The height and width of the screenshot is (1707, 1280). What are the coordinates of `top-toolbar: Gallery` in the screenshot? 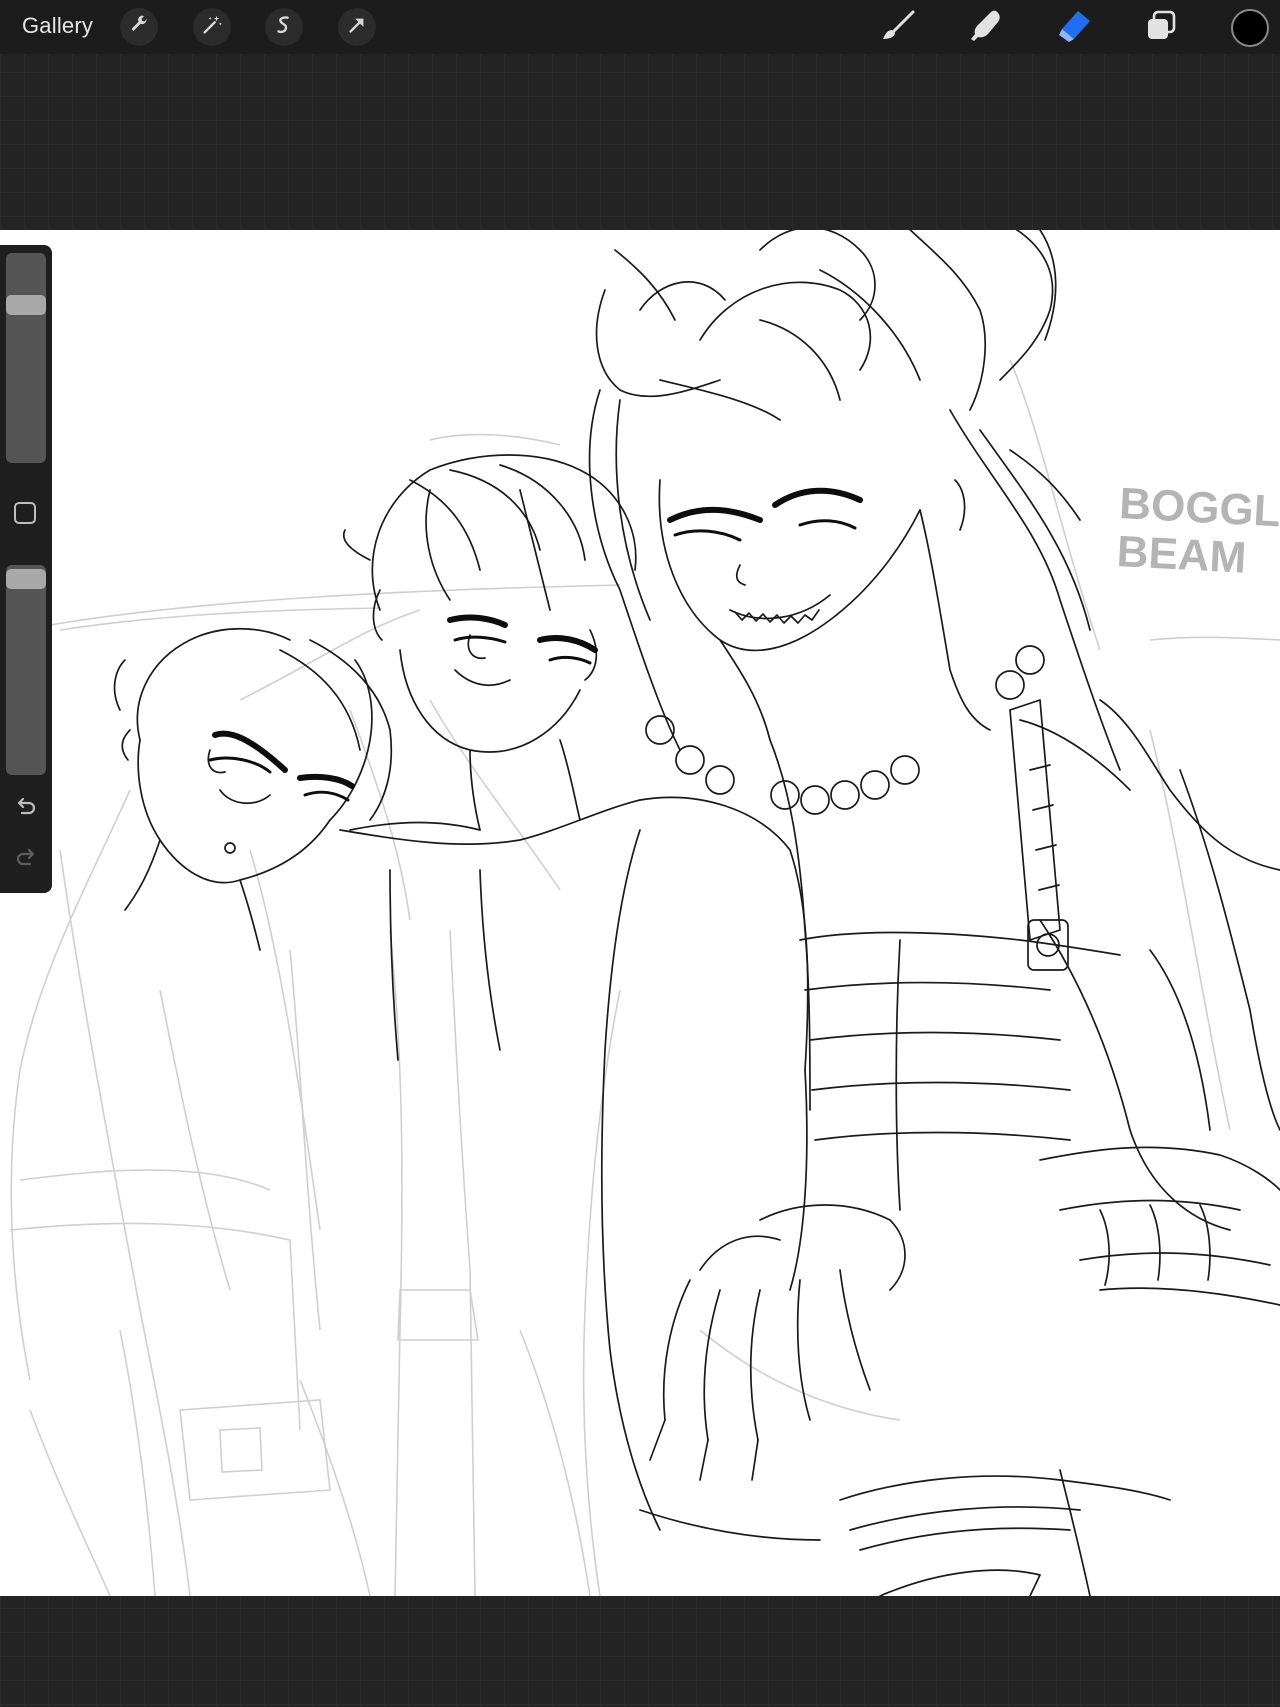 It's located at (640, 27).